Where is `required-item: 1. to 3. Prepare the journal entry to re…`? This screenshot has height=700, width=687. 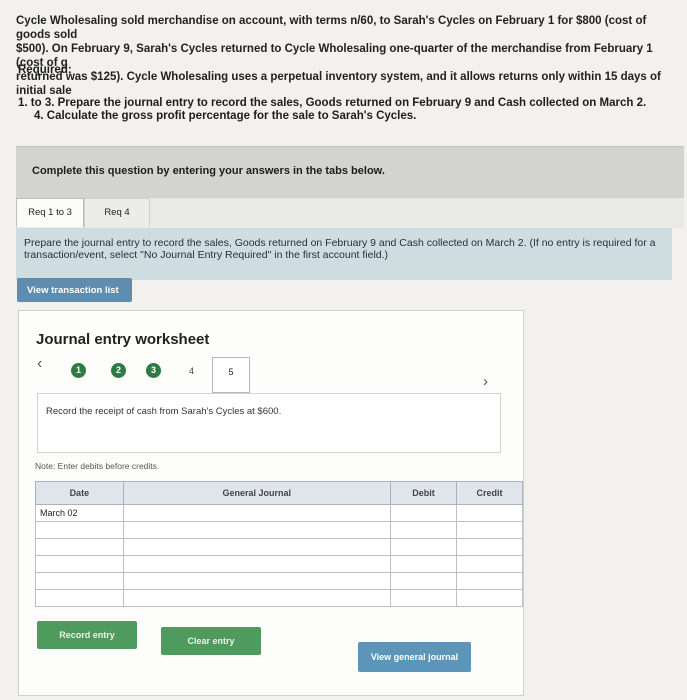
required-item: 1. to 3. Prepare the journal entry to re… is located at coordinates (332, 103).